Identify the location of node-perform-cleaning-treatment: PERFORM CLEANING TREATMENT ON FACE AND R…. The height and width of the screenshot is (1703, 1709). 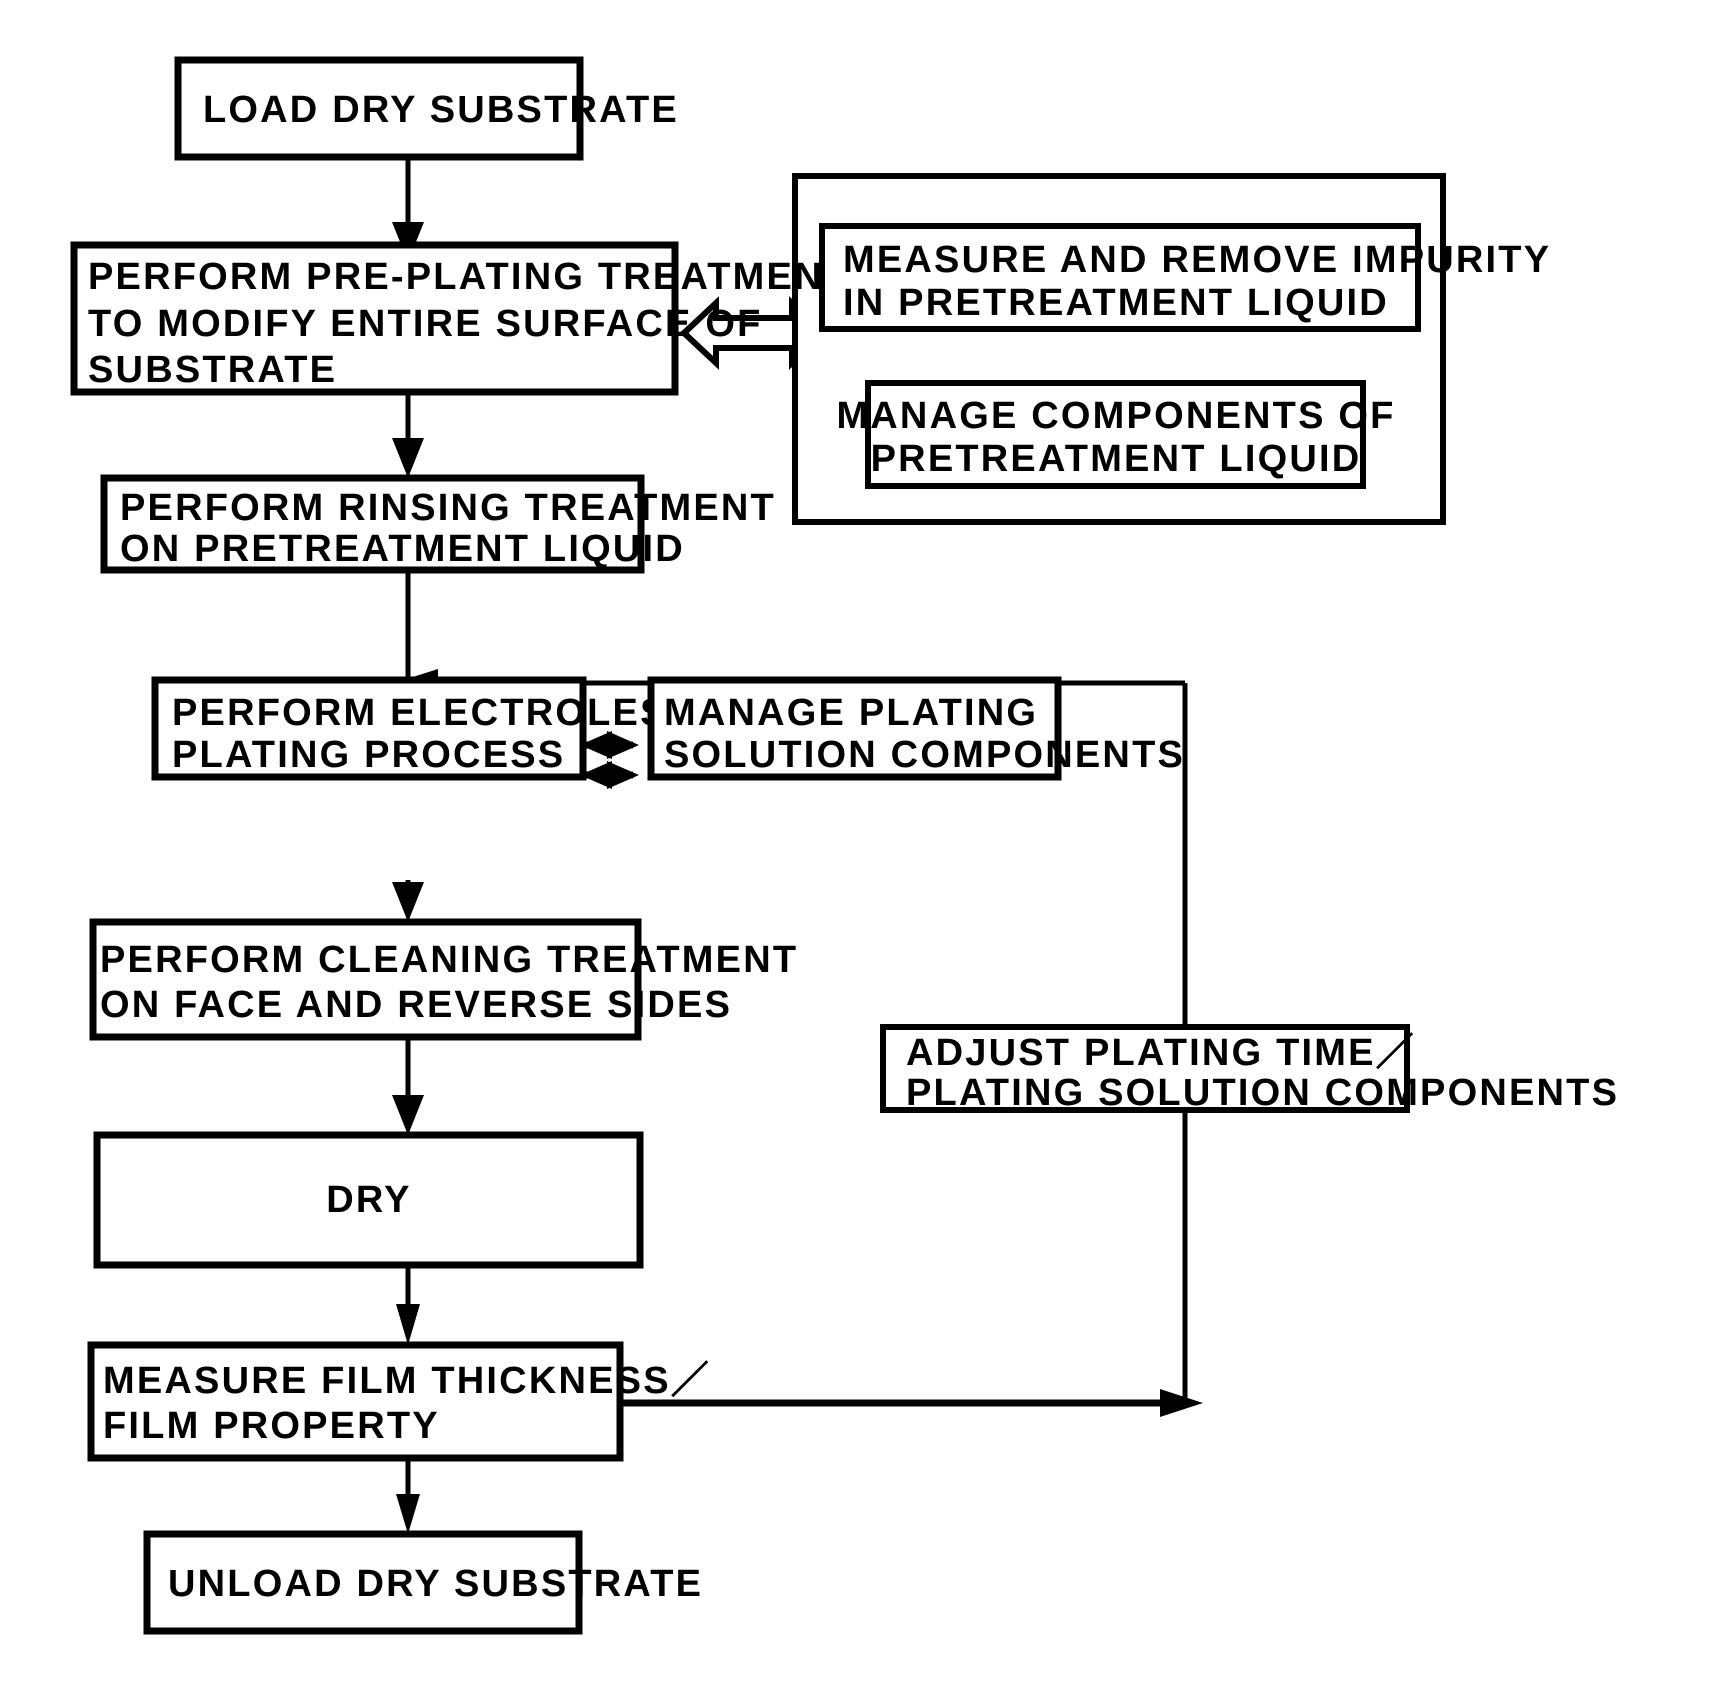
(443, 979).